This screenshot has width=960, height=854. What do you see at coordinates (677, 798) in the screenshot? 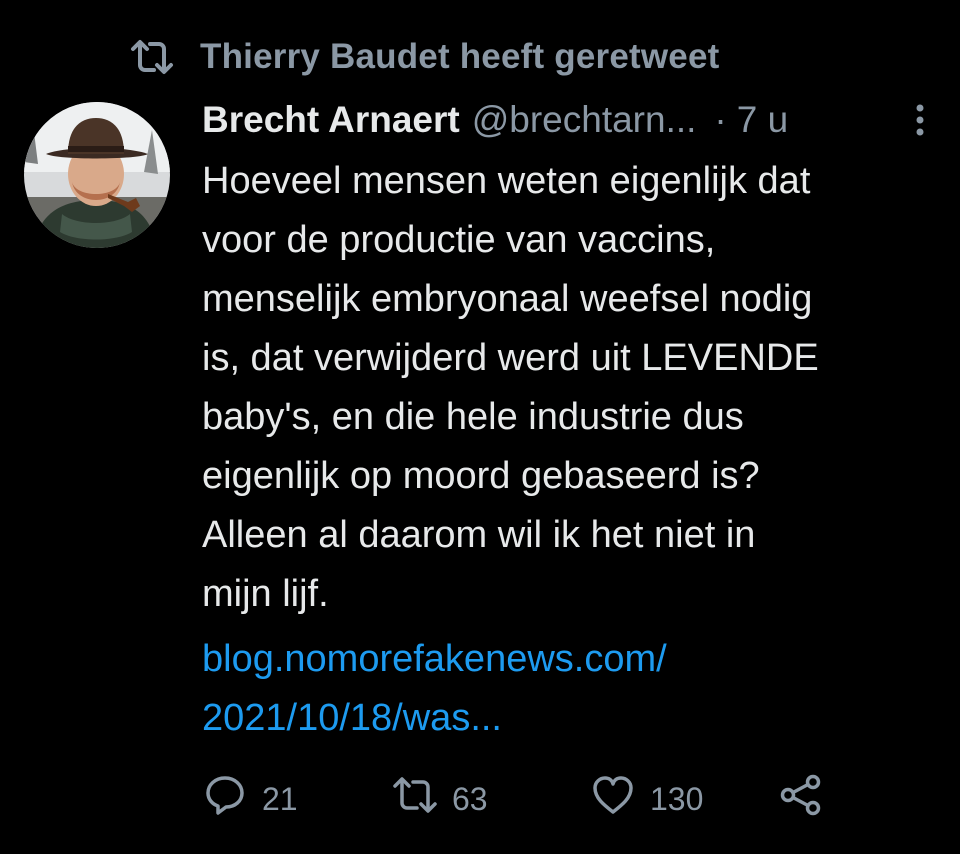
I see `like-count: 130` at bounding box center [677, 798].